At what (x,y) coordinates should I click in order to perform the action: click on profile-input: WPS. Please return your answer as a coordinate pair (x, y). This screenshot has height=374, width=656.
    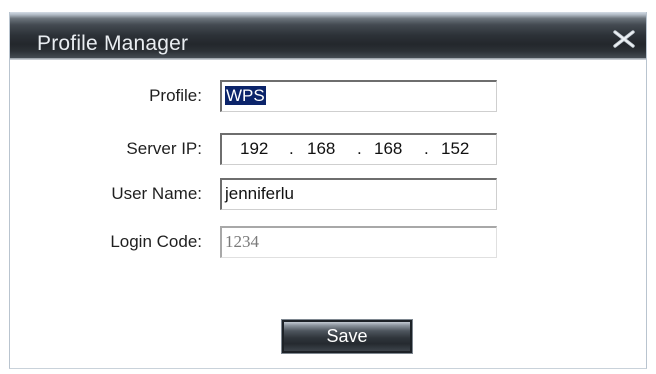
    Looking at the image, I should click on (358, 96).